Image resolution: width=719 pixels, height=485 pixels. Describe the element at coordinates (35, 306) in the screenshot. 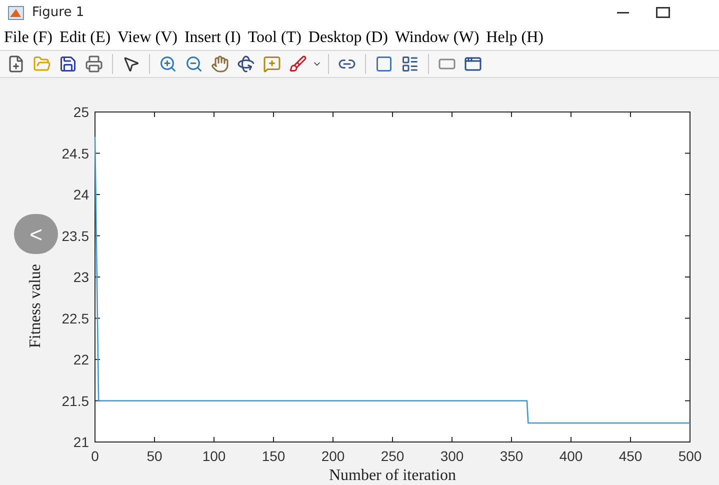

I see `y-axis-label: Fitness value` at that location.